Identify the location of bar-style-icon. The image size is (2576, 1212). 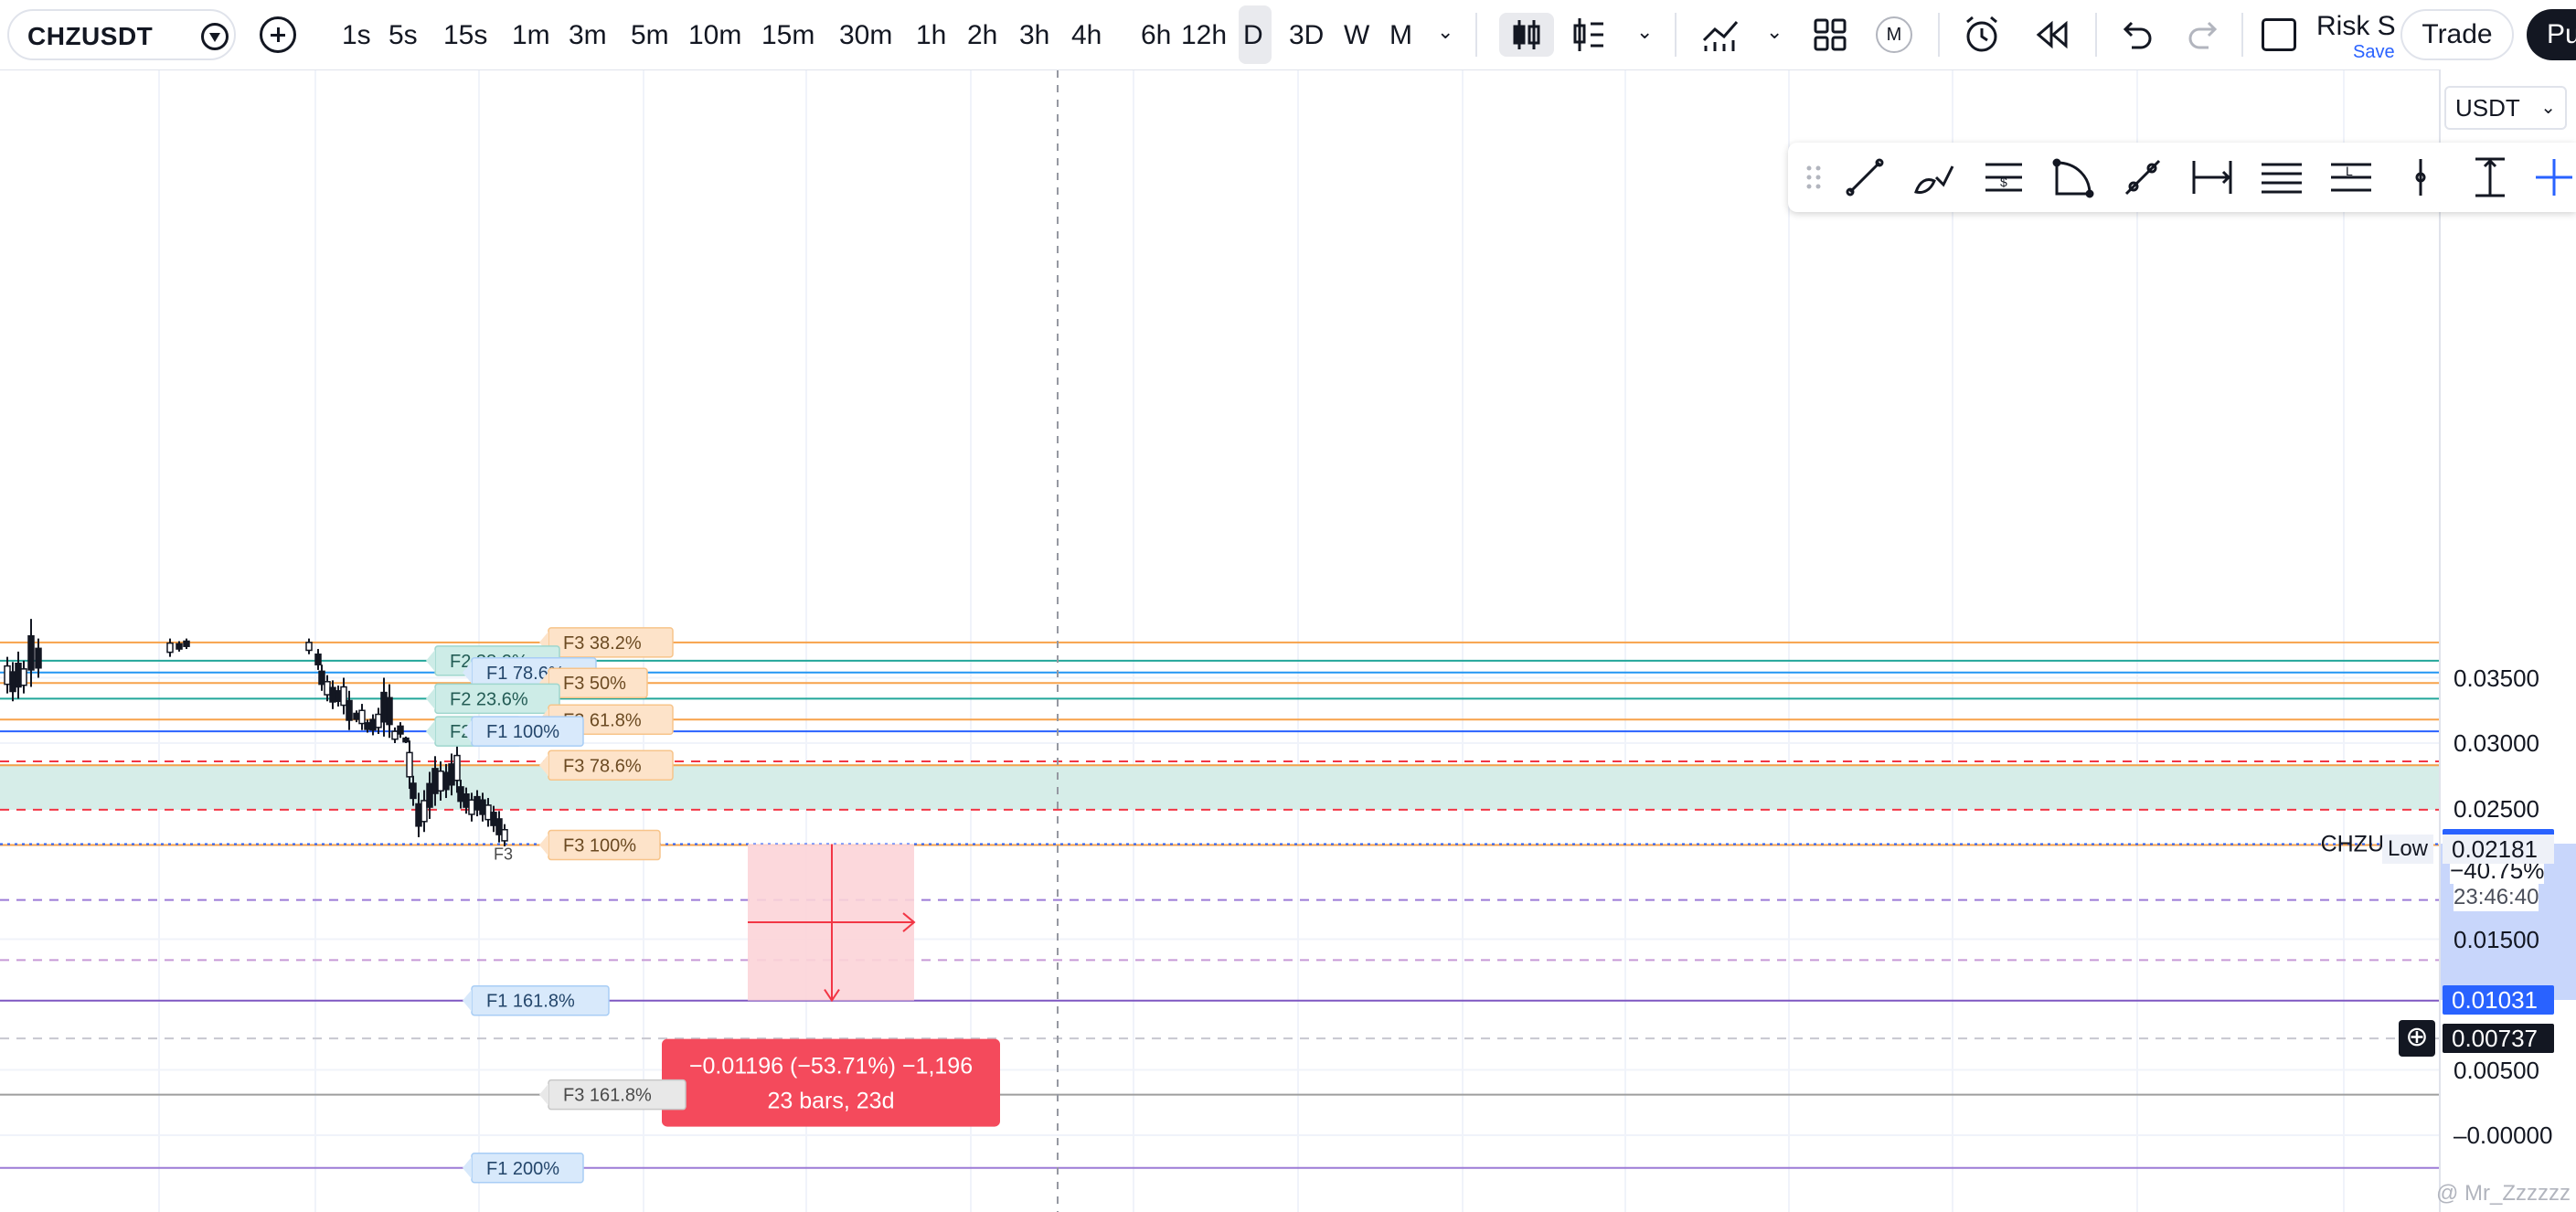
(1589, 35).